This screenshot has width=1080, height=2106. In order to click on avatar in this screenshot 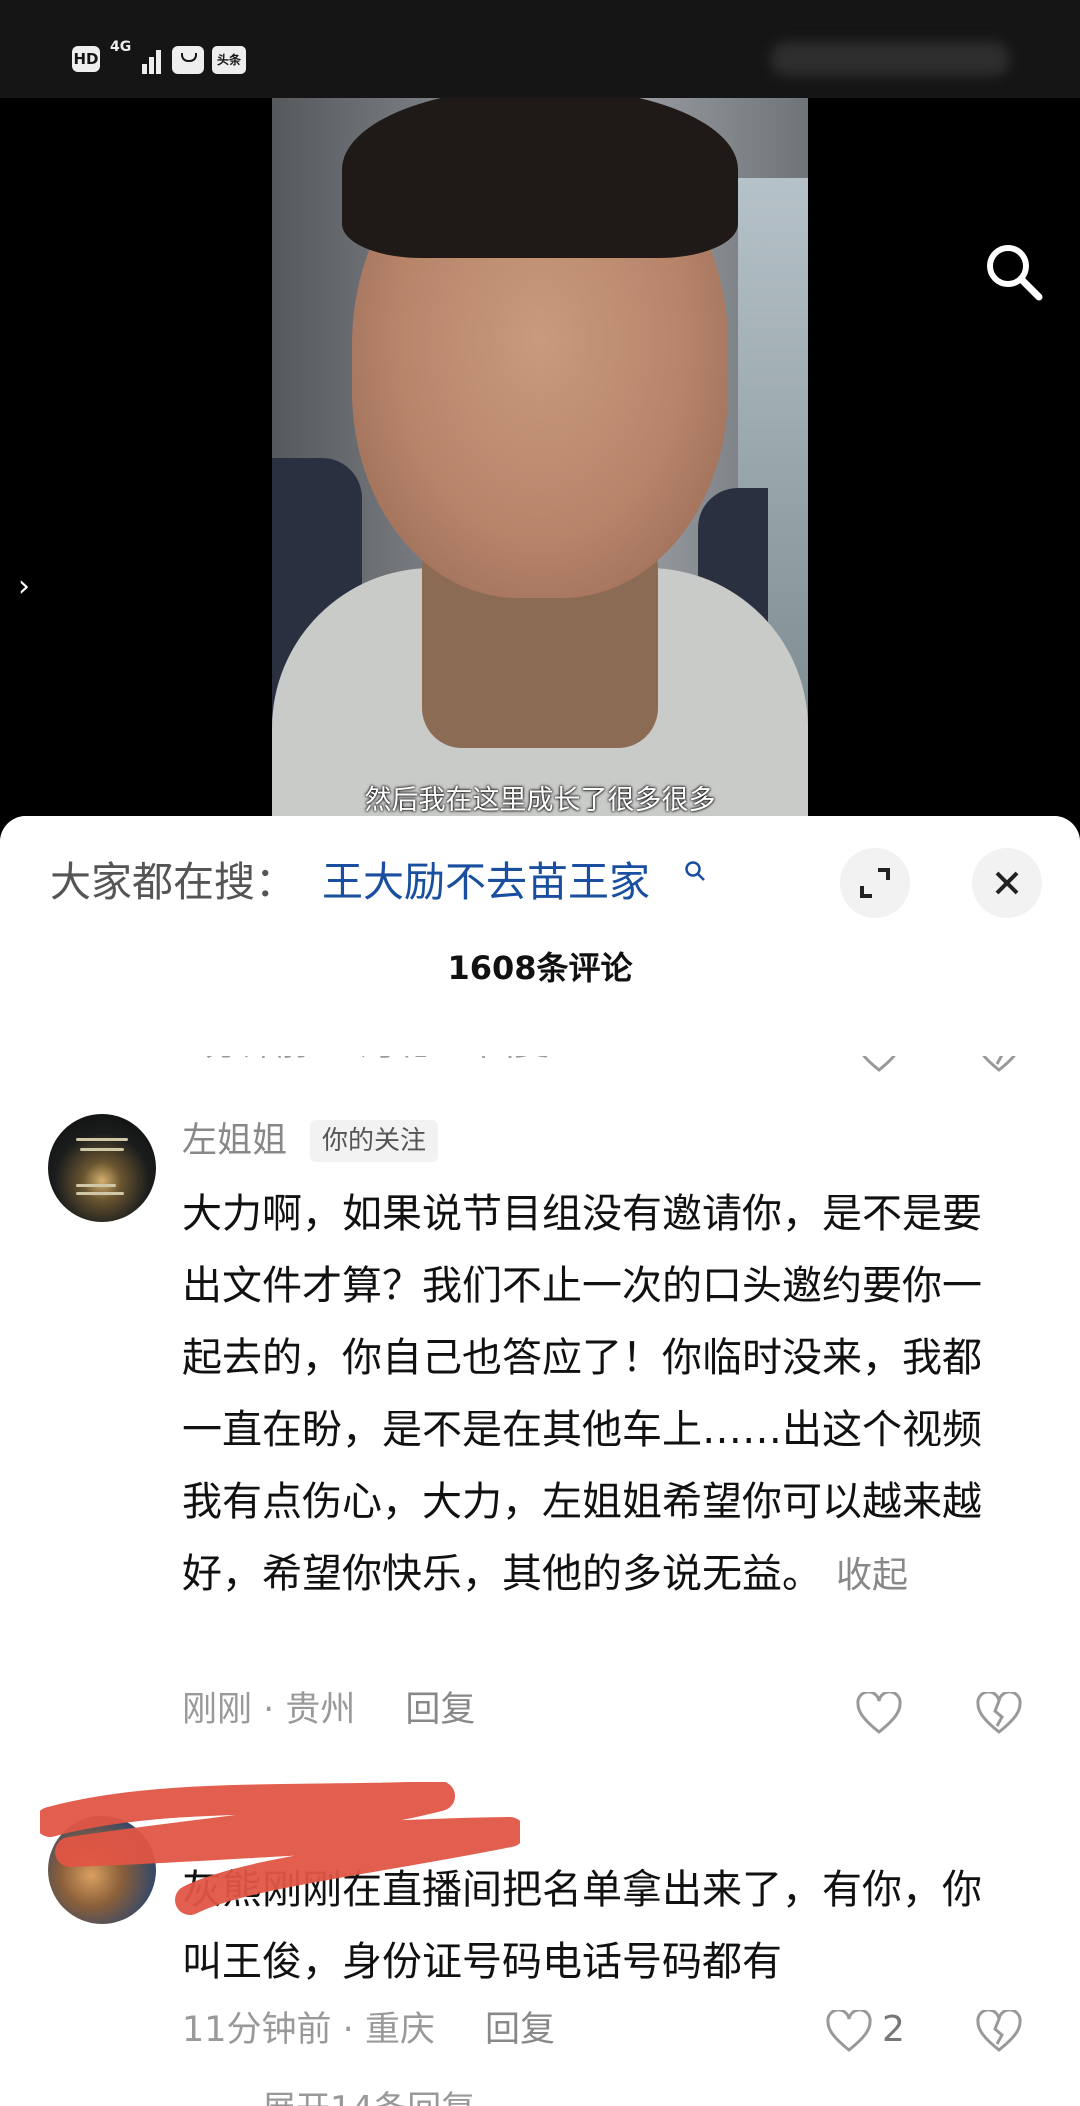, I will do `click(102, 1168)`.